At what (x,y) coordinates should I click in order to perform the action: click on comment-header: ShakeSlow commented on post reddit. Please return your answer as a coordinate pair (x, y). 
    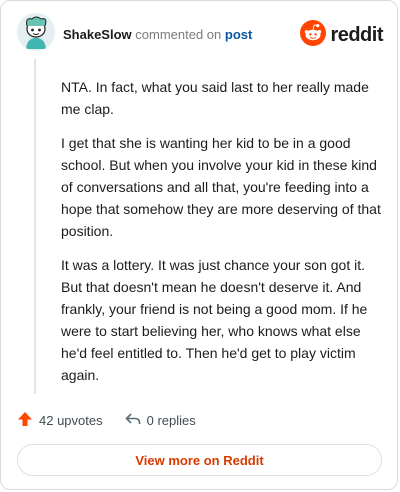
    Looking at the image, I should click on (200, 33).